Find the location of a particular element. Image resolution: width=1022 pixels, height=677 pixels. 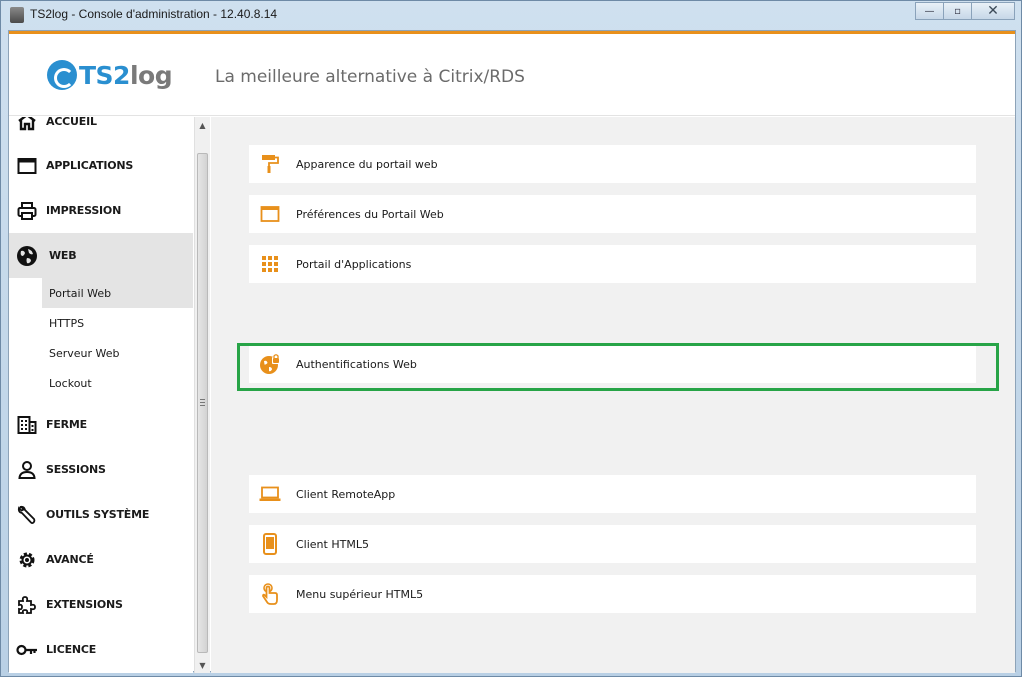

card-client-remoteapp: Client RemoteApp is located at coordinates (612, 494).